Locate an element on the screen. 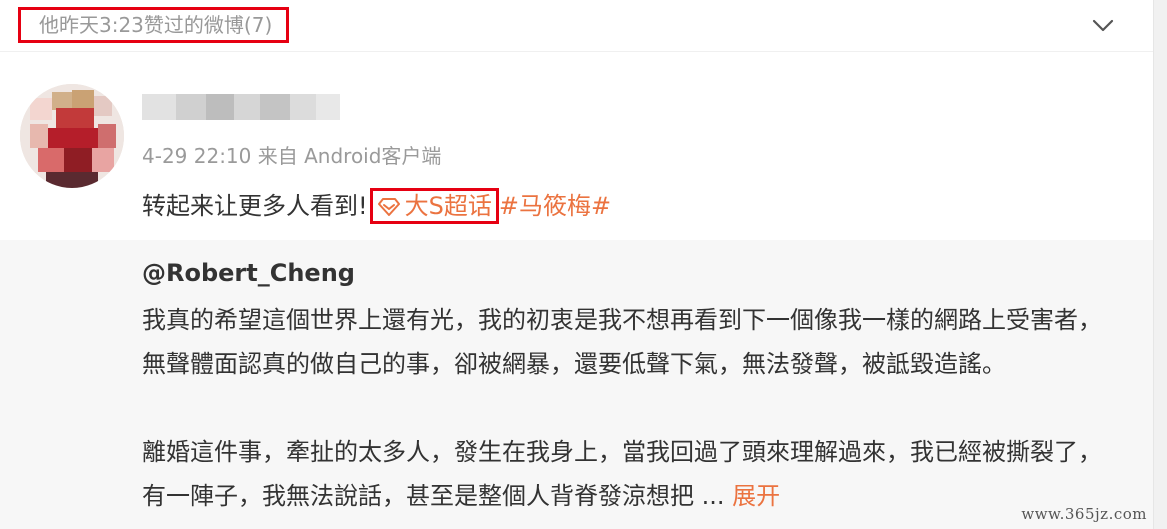  scrollbar-track is located at coordinates (1160, 264).